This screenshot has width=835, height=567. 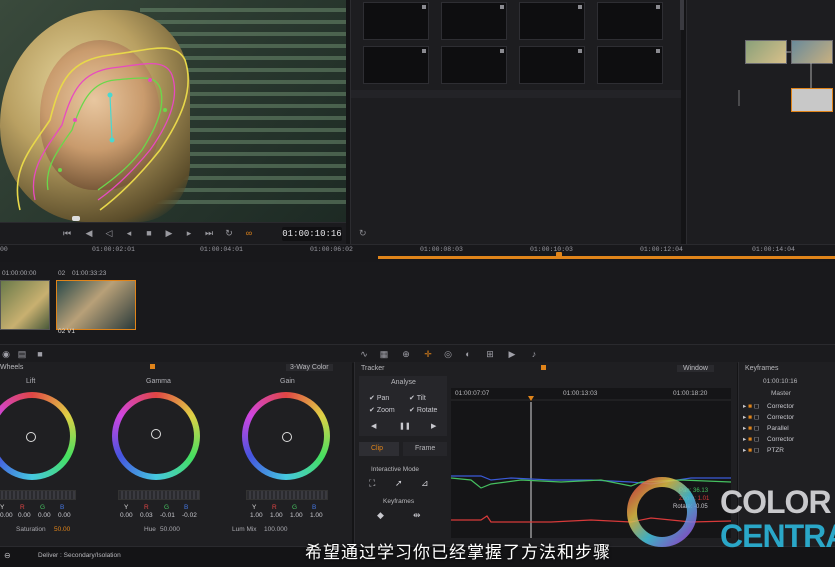 What do you see at coordinates (64, 515) in the screenshot?
I see `lift-b-value: 0.00` at bounding box center [64, 515].